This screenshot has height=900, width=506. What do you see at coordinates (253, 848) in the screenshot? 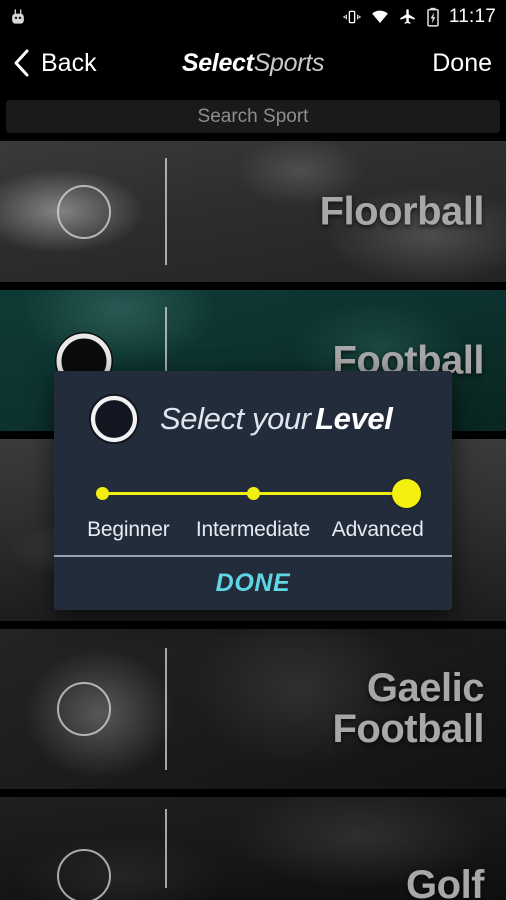
I see `list-item: Golf` at bounding box center [253, 848].